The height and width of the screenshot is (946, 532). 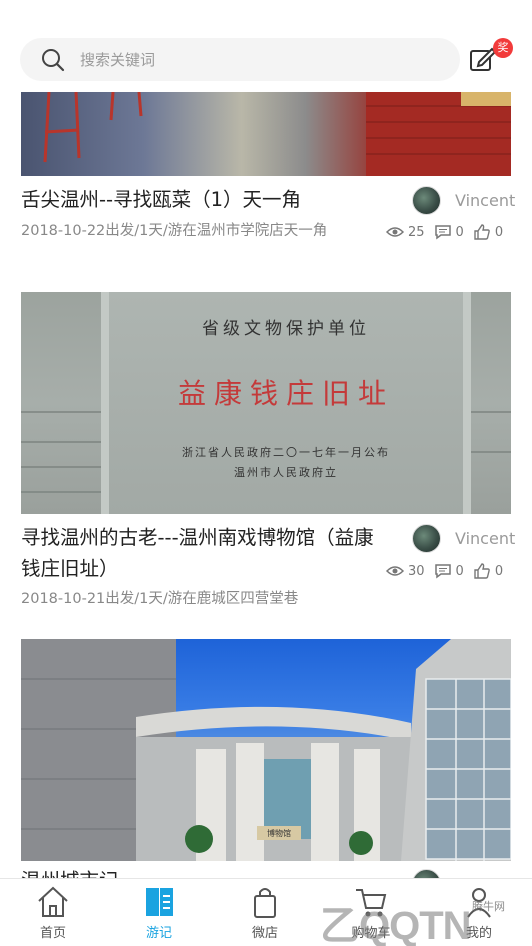 What do you see at coordinates (286, 329) in the screenshot?
I see `tablet-heading: 省级文物保护单位` at bounding box center [286, 329].